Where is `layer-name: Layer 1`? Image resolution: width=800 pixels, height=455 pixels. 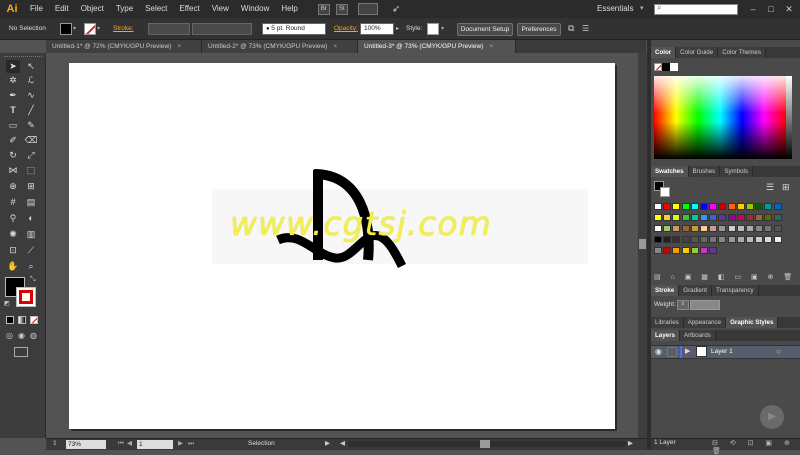
layer-name: Layer 1 is located at coordinates (722, 351).